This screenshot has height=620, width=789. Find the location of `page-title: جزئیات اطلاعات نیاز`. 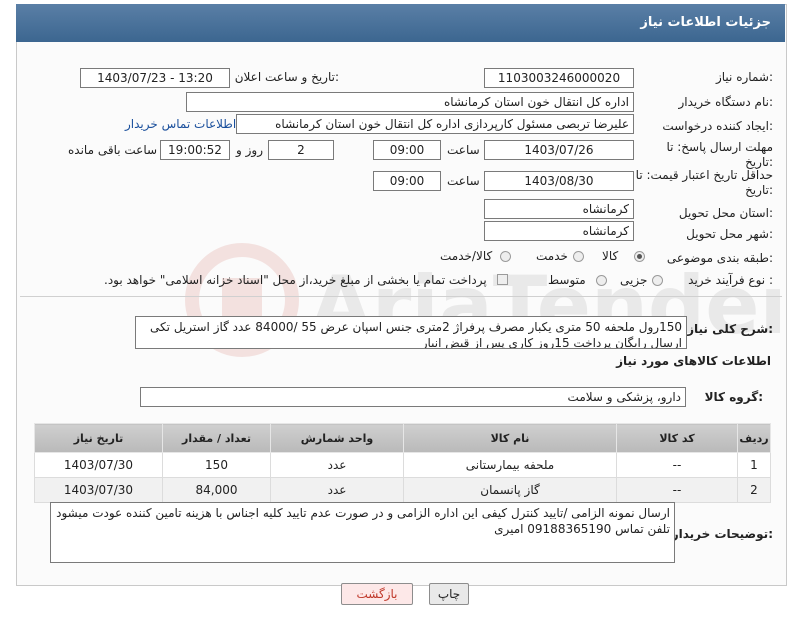

page-title: جزئیات اطلاعات نیاز is located at coordinates (705, 22).